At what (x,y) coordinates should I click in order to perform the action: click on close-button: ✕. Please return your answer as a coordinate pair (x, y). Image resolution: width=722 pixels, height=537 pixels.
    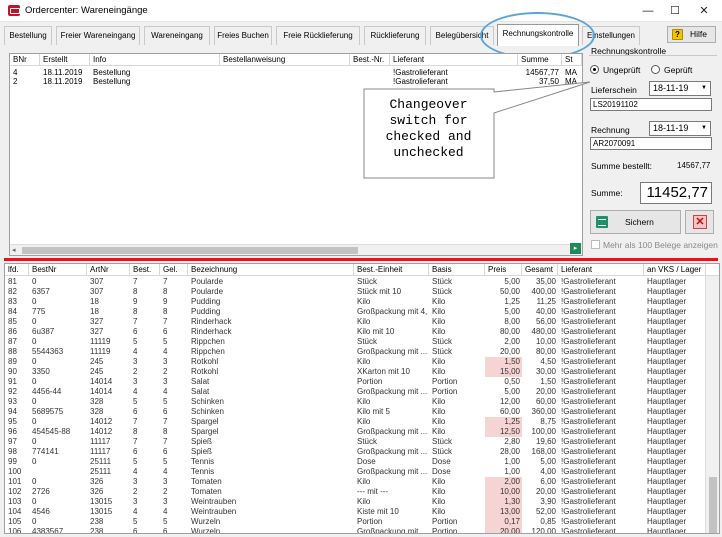
    Looking at the image, I should click on (704, 11).